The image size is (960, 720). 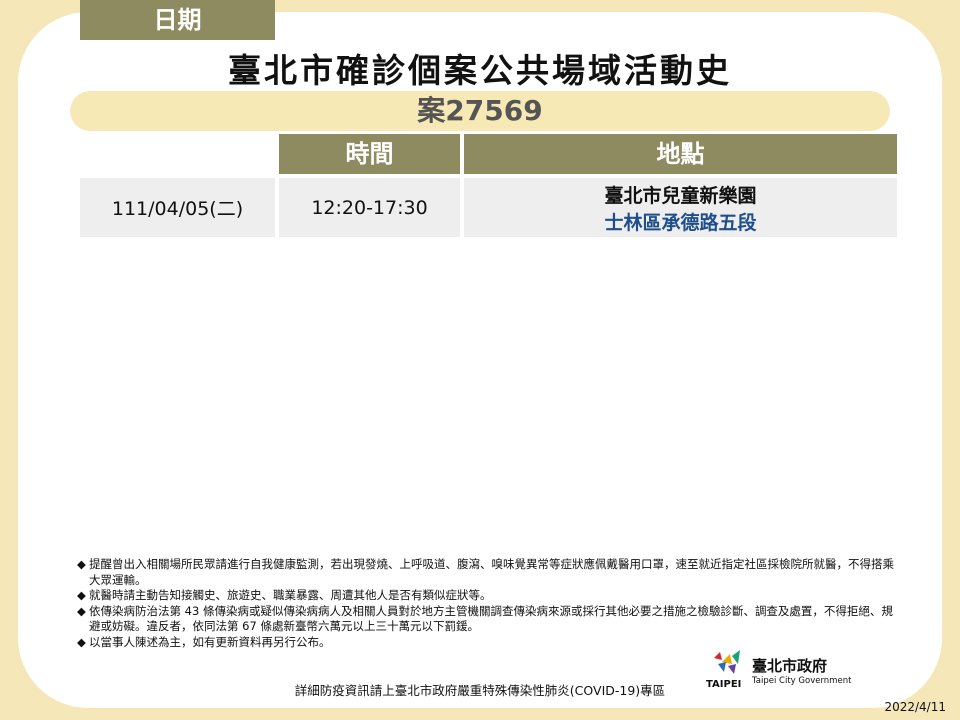 What do you see at coordinates (680, 222) in the screenshot?
I see `row-location-address: 士林區承德路五段` at bounding box center [680, 222].